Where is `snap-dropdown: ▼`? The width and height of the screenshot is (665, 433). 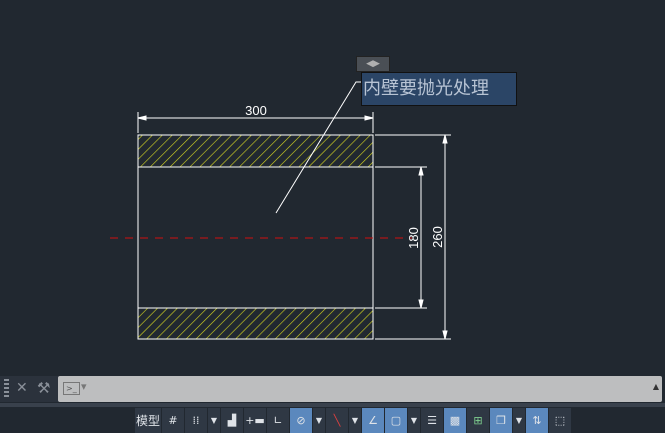 snap-dropdown: ▼ is located at coordinates (214, 420).